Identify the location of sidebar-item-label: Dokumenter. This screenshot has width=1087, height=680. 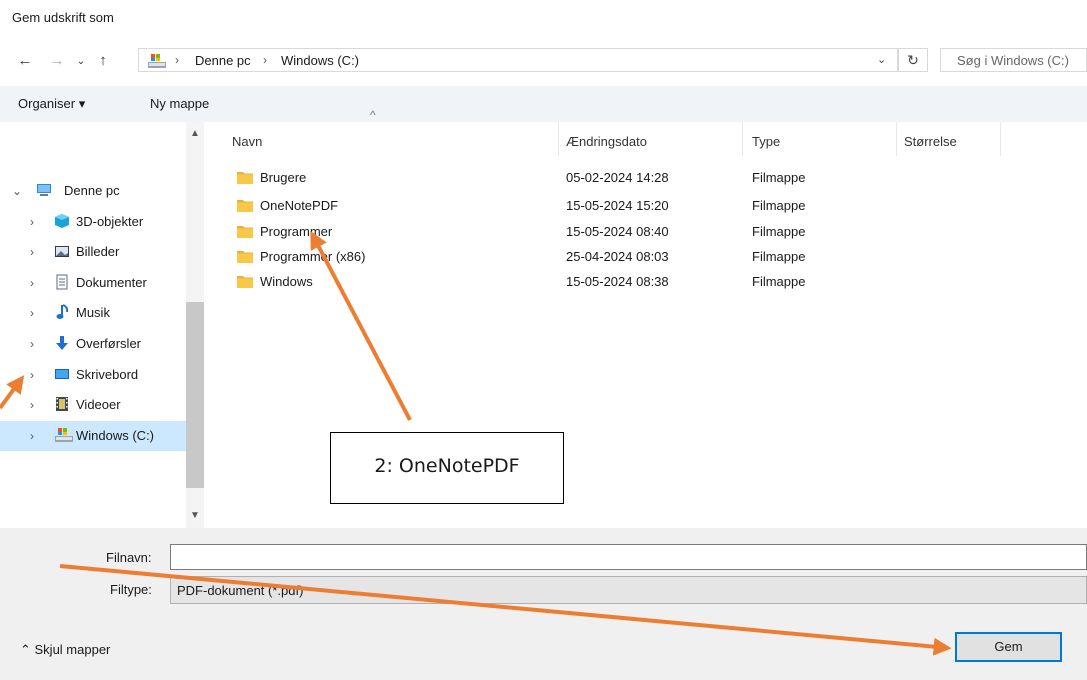
(111, 282).